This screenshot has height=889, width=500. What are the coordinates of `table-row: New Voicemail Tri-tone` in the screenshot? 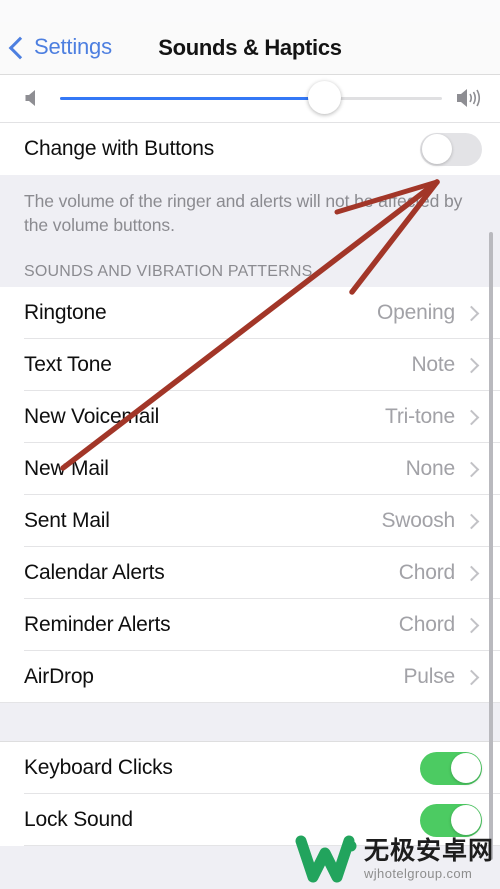 It's located at (250, 417).